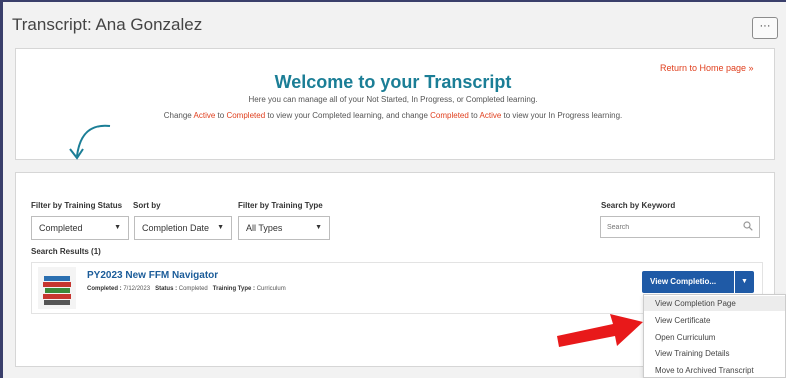  What do you see at coordinates (66, 251) in the screenshot?
I see `results-count: Search Results (1)` at bounding box center [66, 251].